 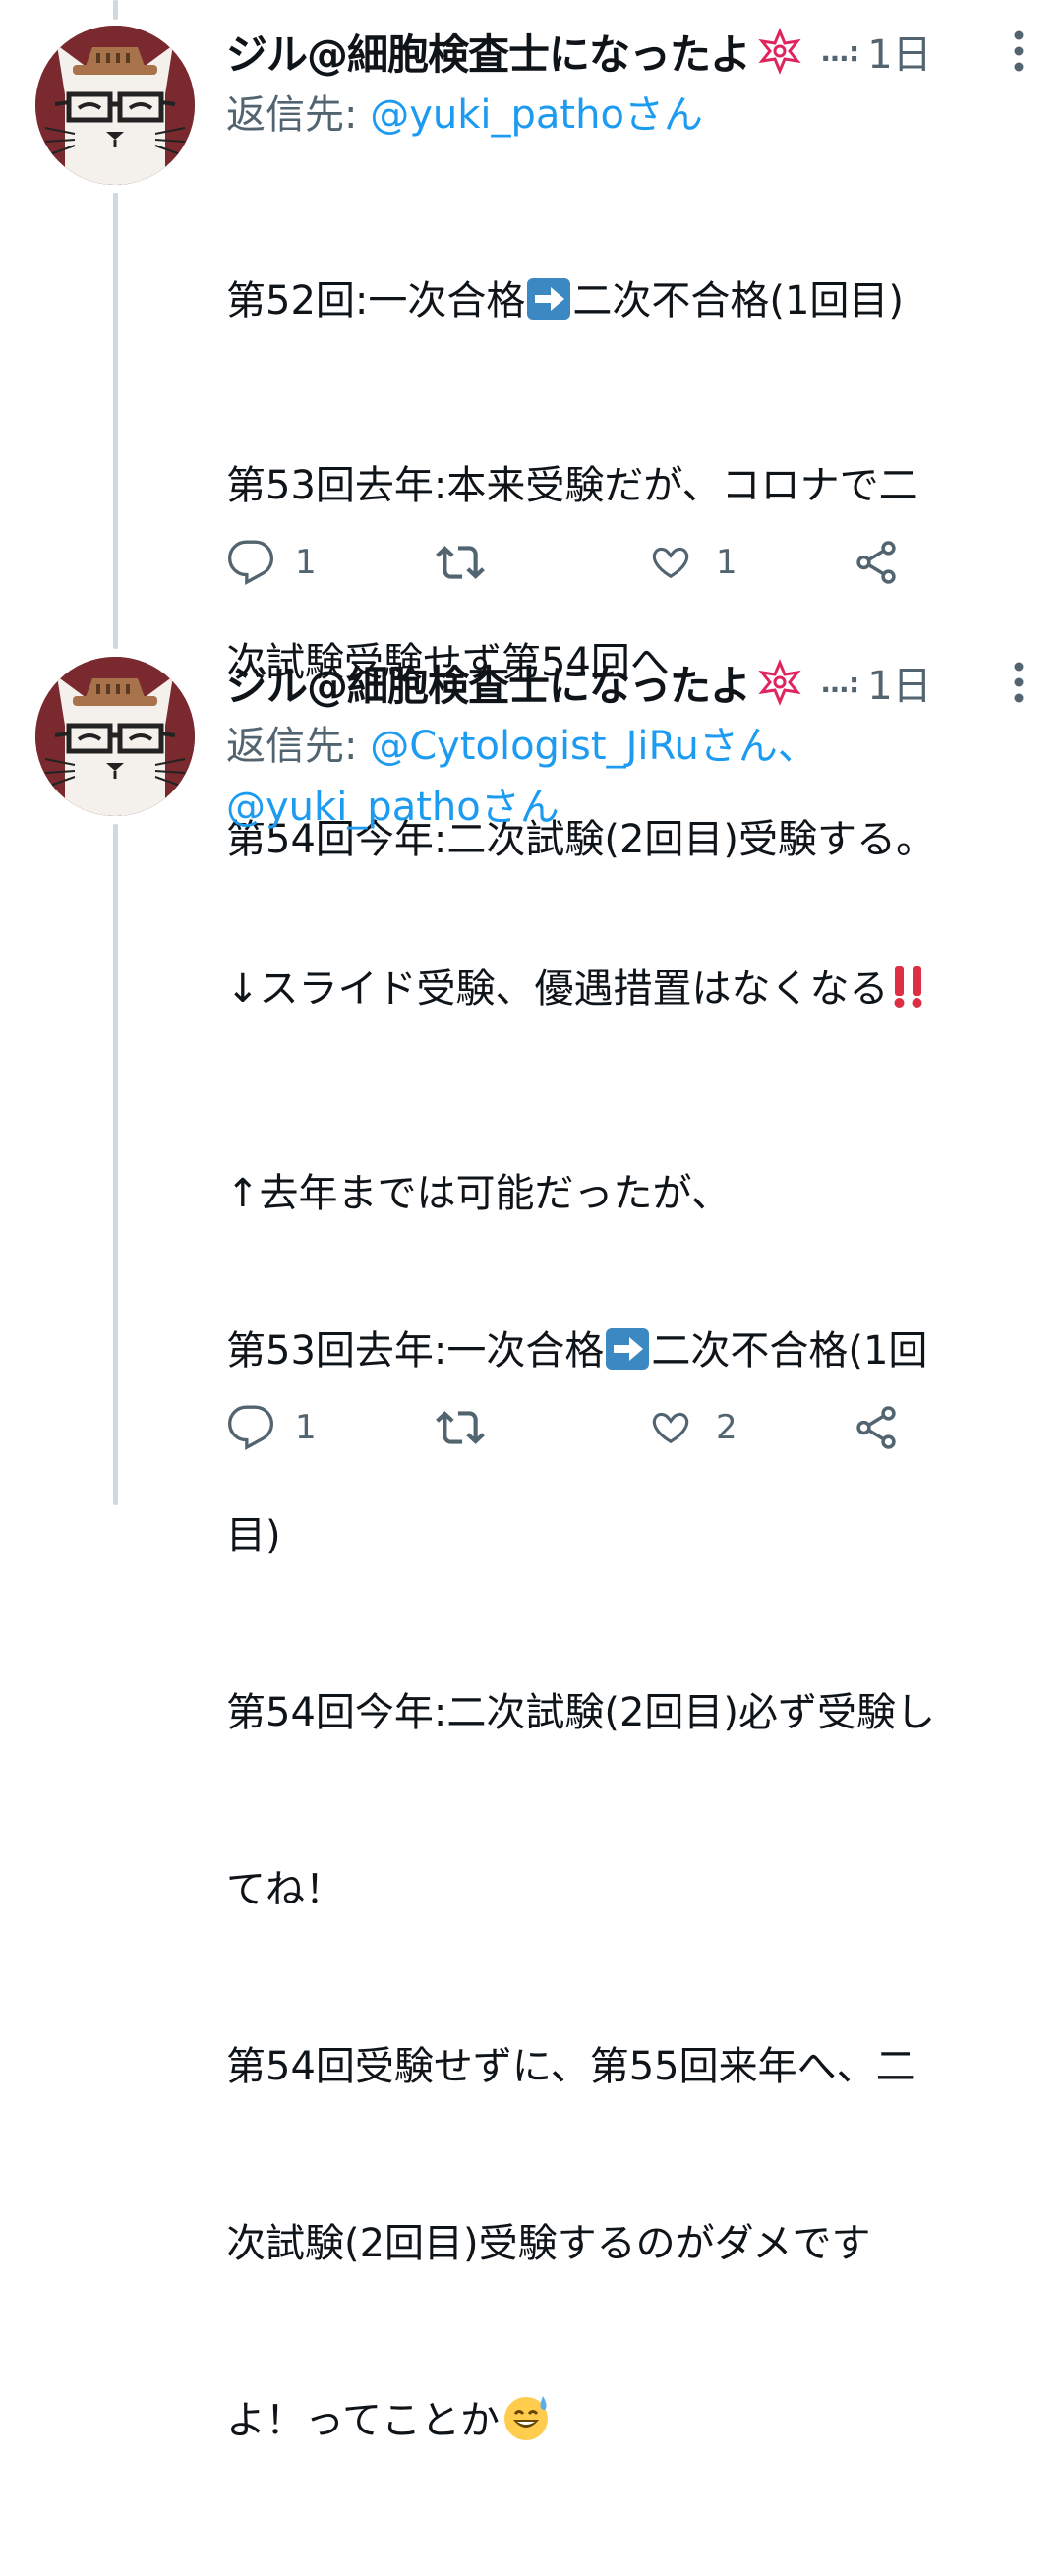 What do you see at coordinates (581, 1712) in the screenshot?
I see `body-line: 第54回今年:二次試験(2回目)必ず受験し` at bounding box center [581, 1712].